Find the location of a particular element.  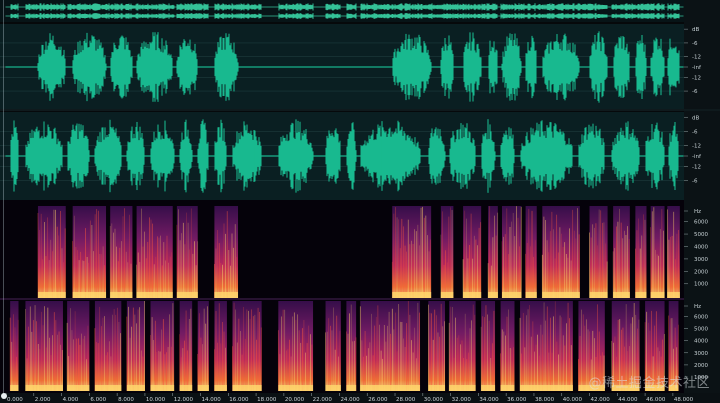

amp-bottom-label: -inf is located at coordinates (697, 157).